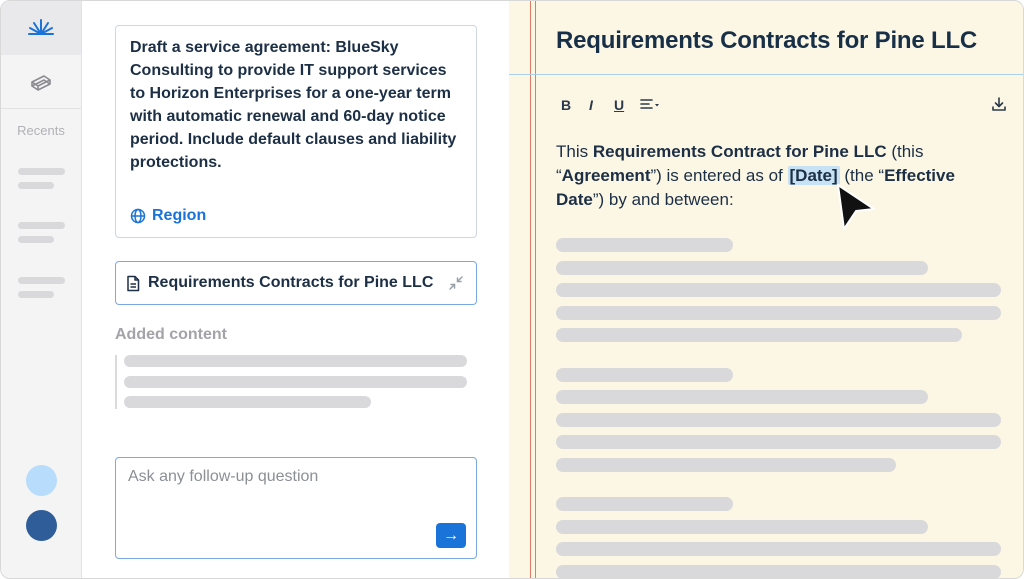  Describe the element at coordinates (591, 105) in the screenshot. I see `italic-button: I` at that location.